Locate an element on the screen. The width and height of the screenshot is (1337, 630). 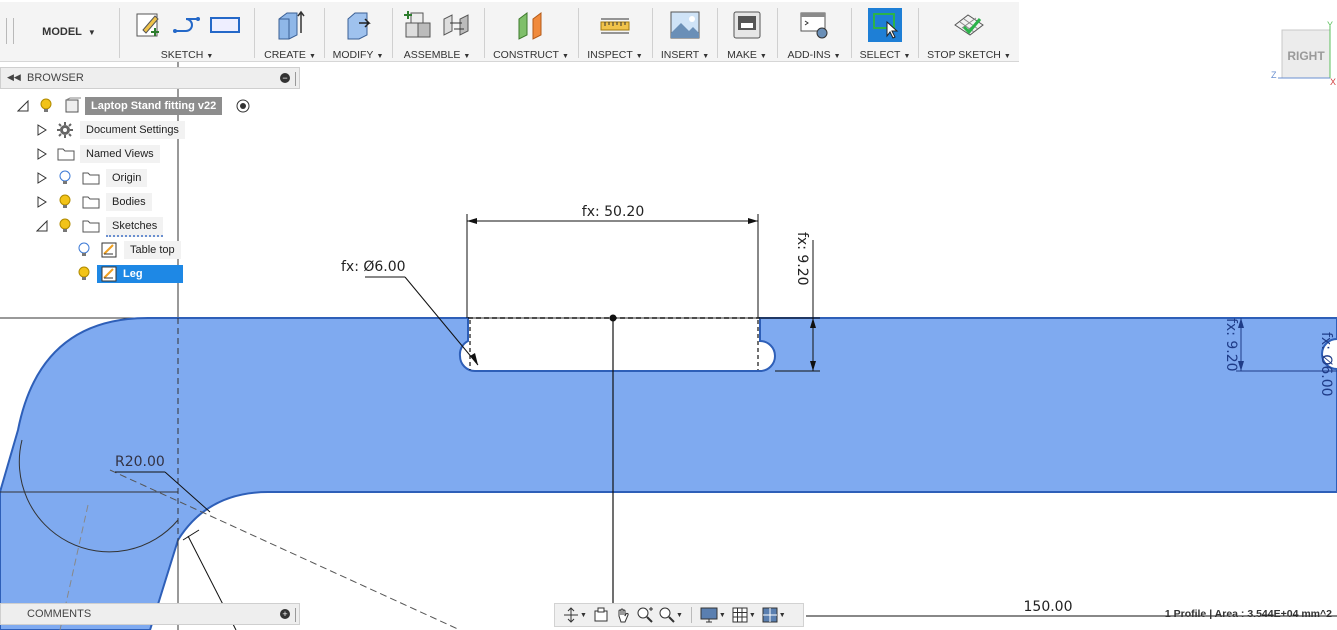
orbit-icon is located at coordinates (571, 615).